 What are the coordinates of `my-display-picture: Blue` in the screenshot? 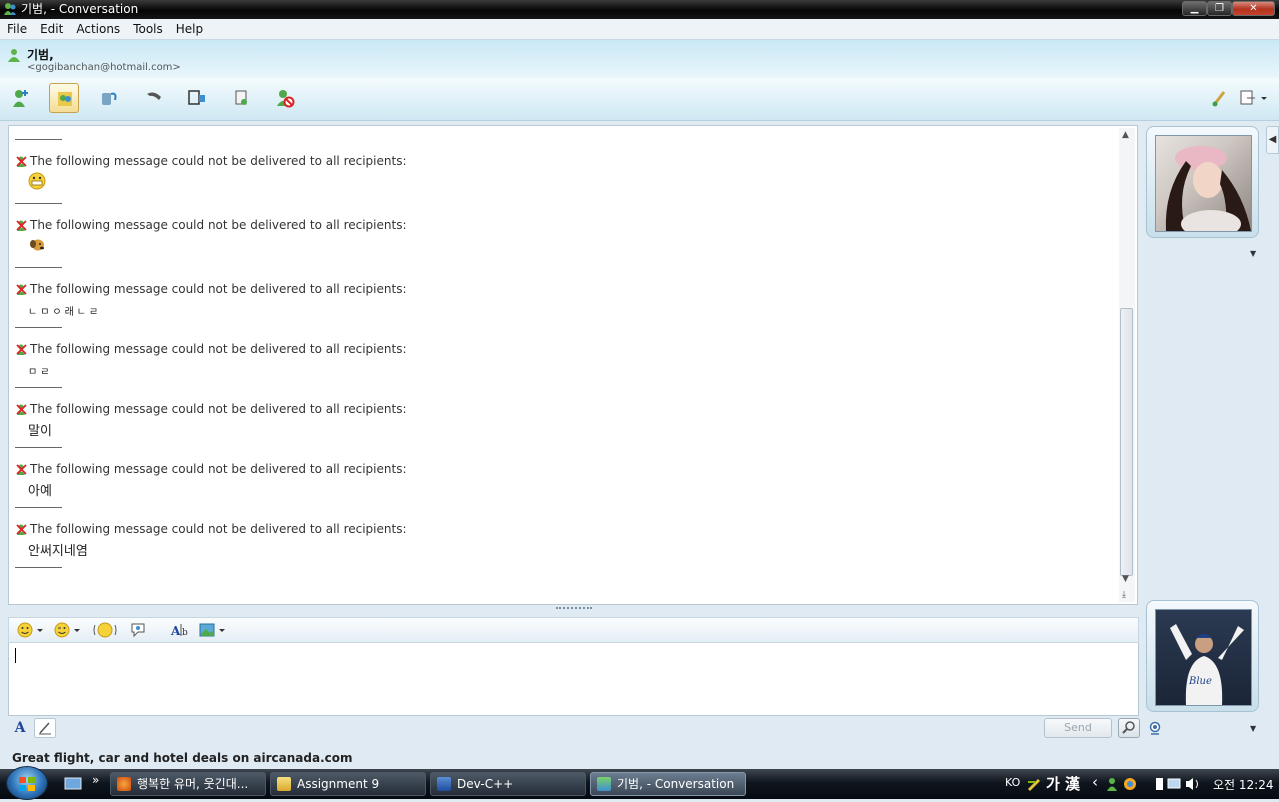 It's located at (1202, 656).